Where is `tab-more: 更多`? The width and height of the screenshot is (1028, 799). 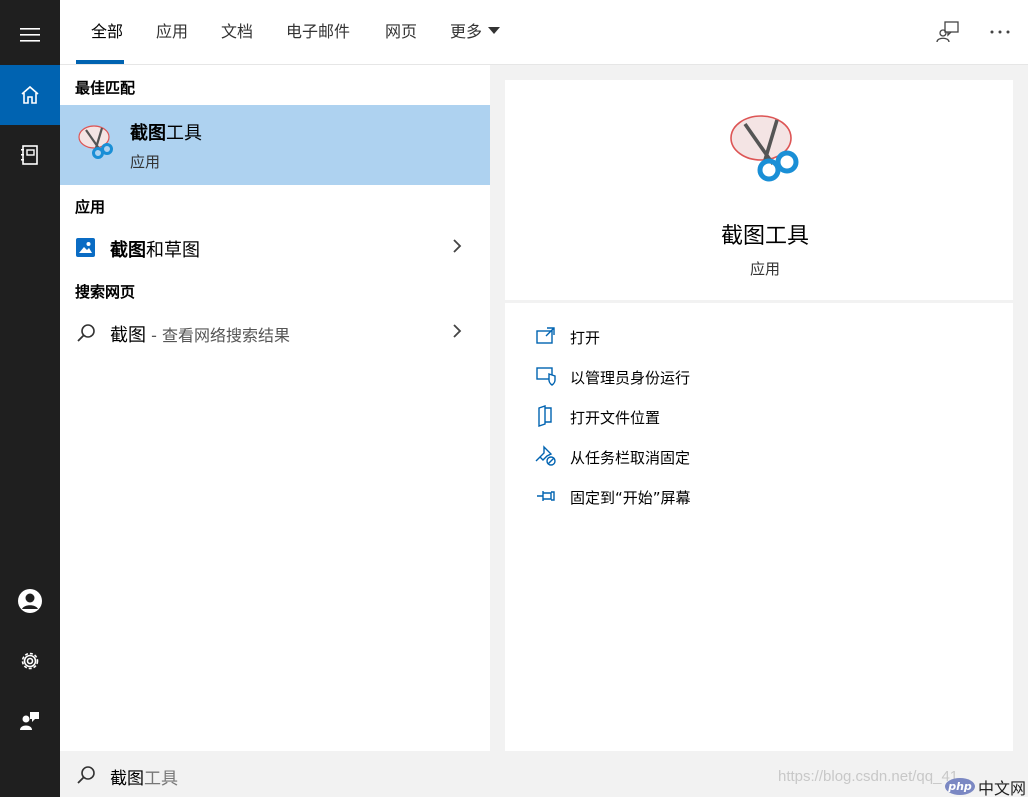
tab-more: 更多 is located at coordinates (475, 32).